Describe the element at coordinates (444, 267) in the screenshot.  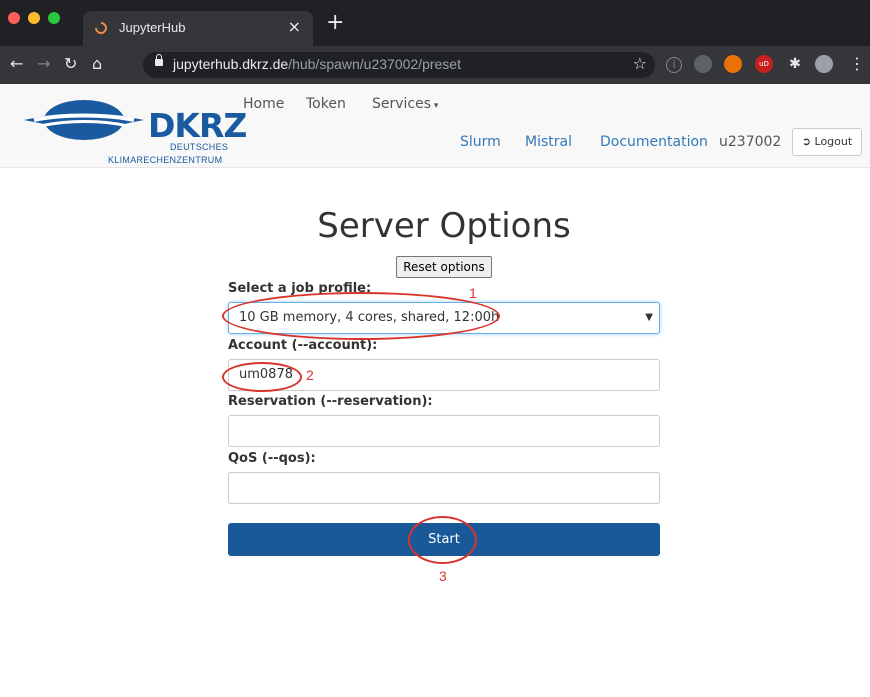
I see `reset-options-button: Reset options` at that location.